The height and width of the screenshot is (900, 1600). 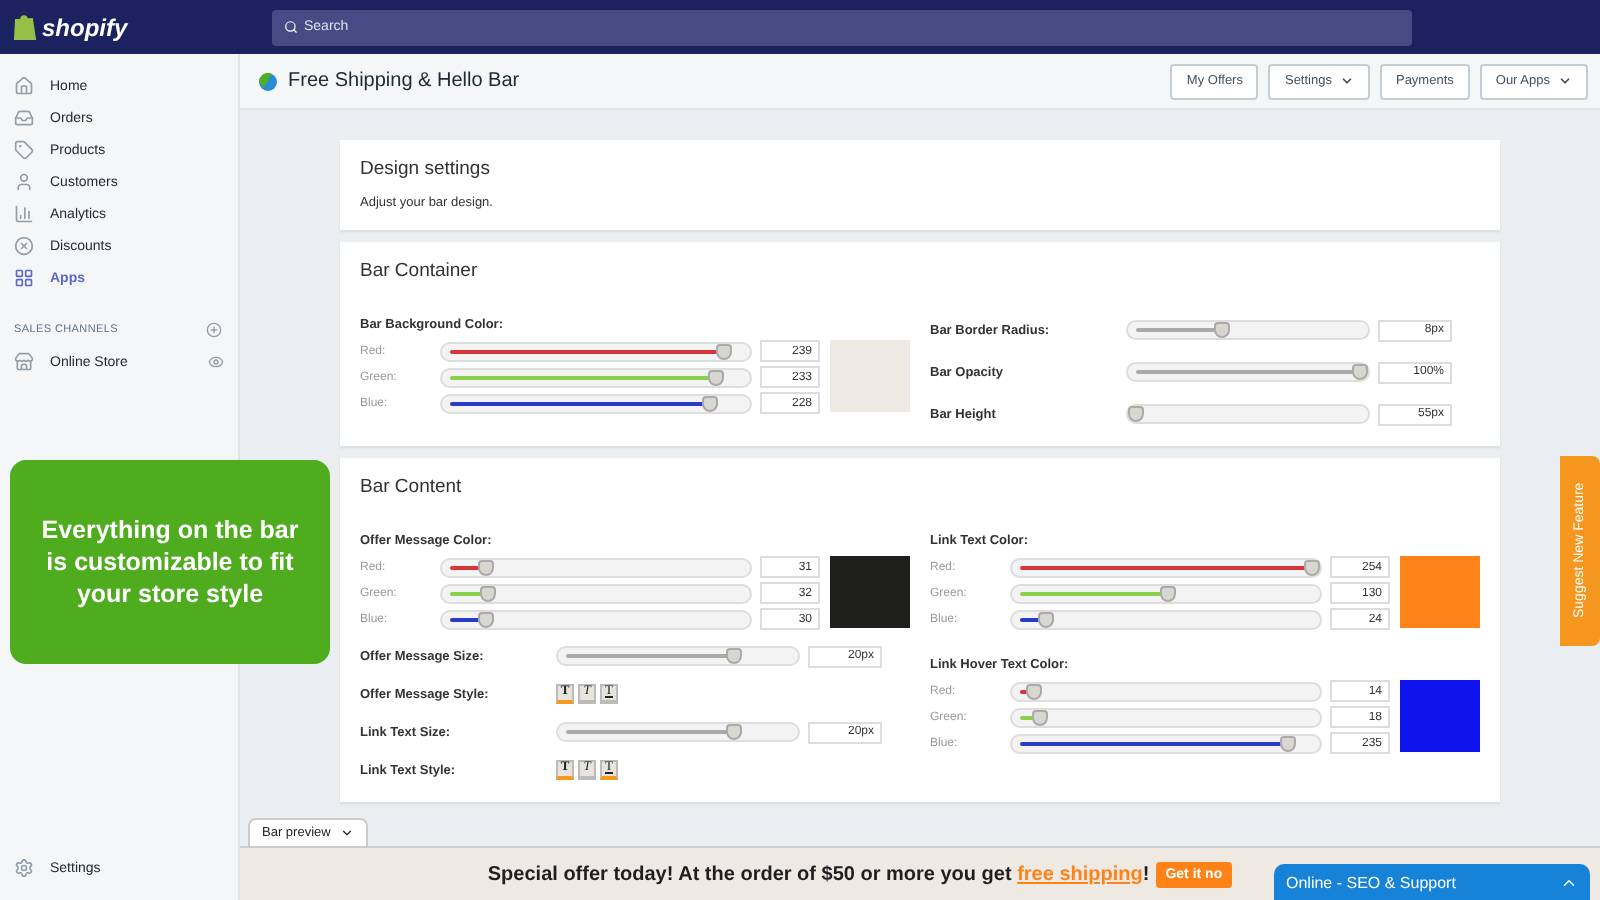 I want to click on bar-chart-icon, so click(x=24, y=214).